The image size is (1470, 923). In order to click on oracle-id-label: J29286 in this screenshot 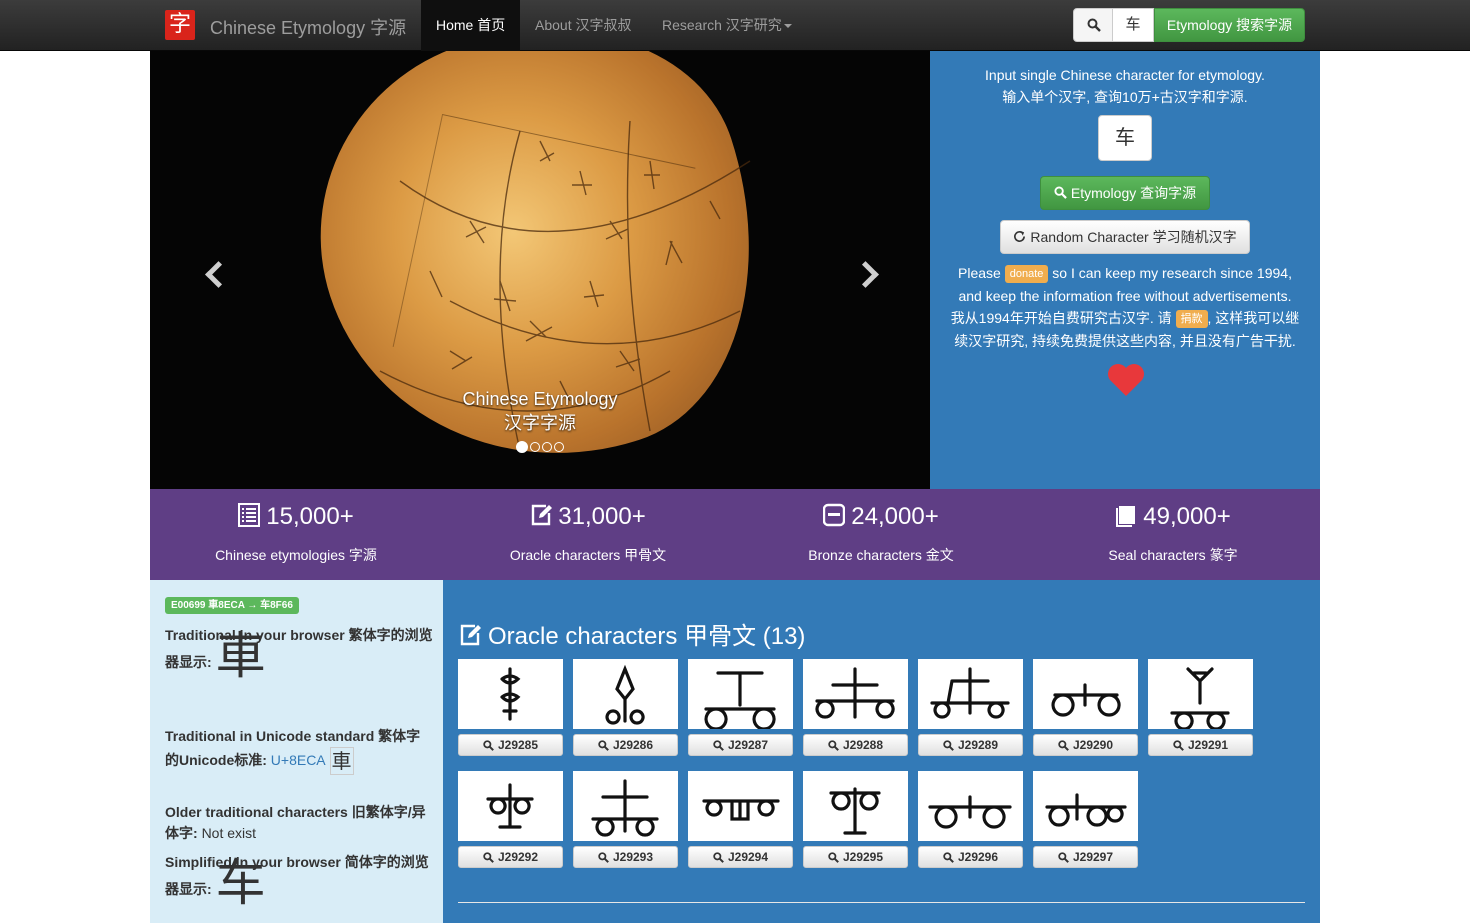, I will do `click(633, 745)`.